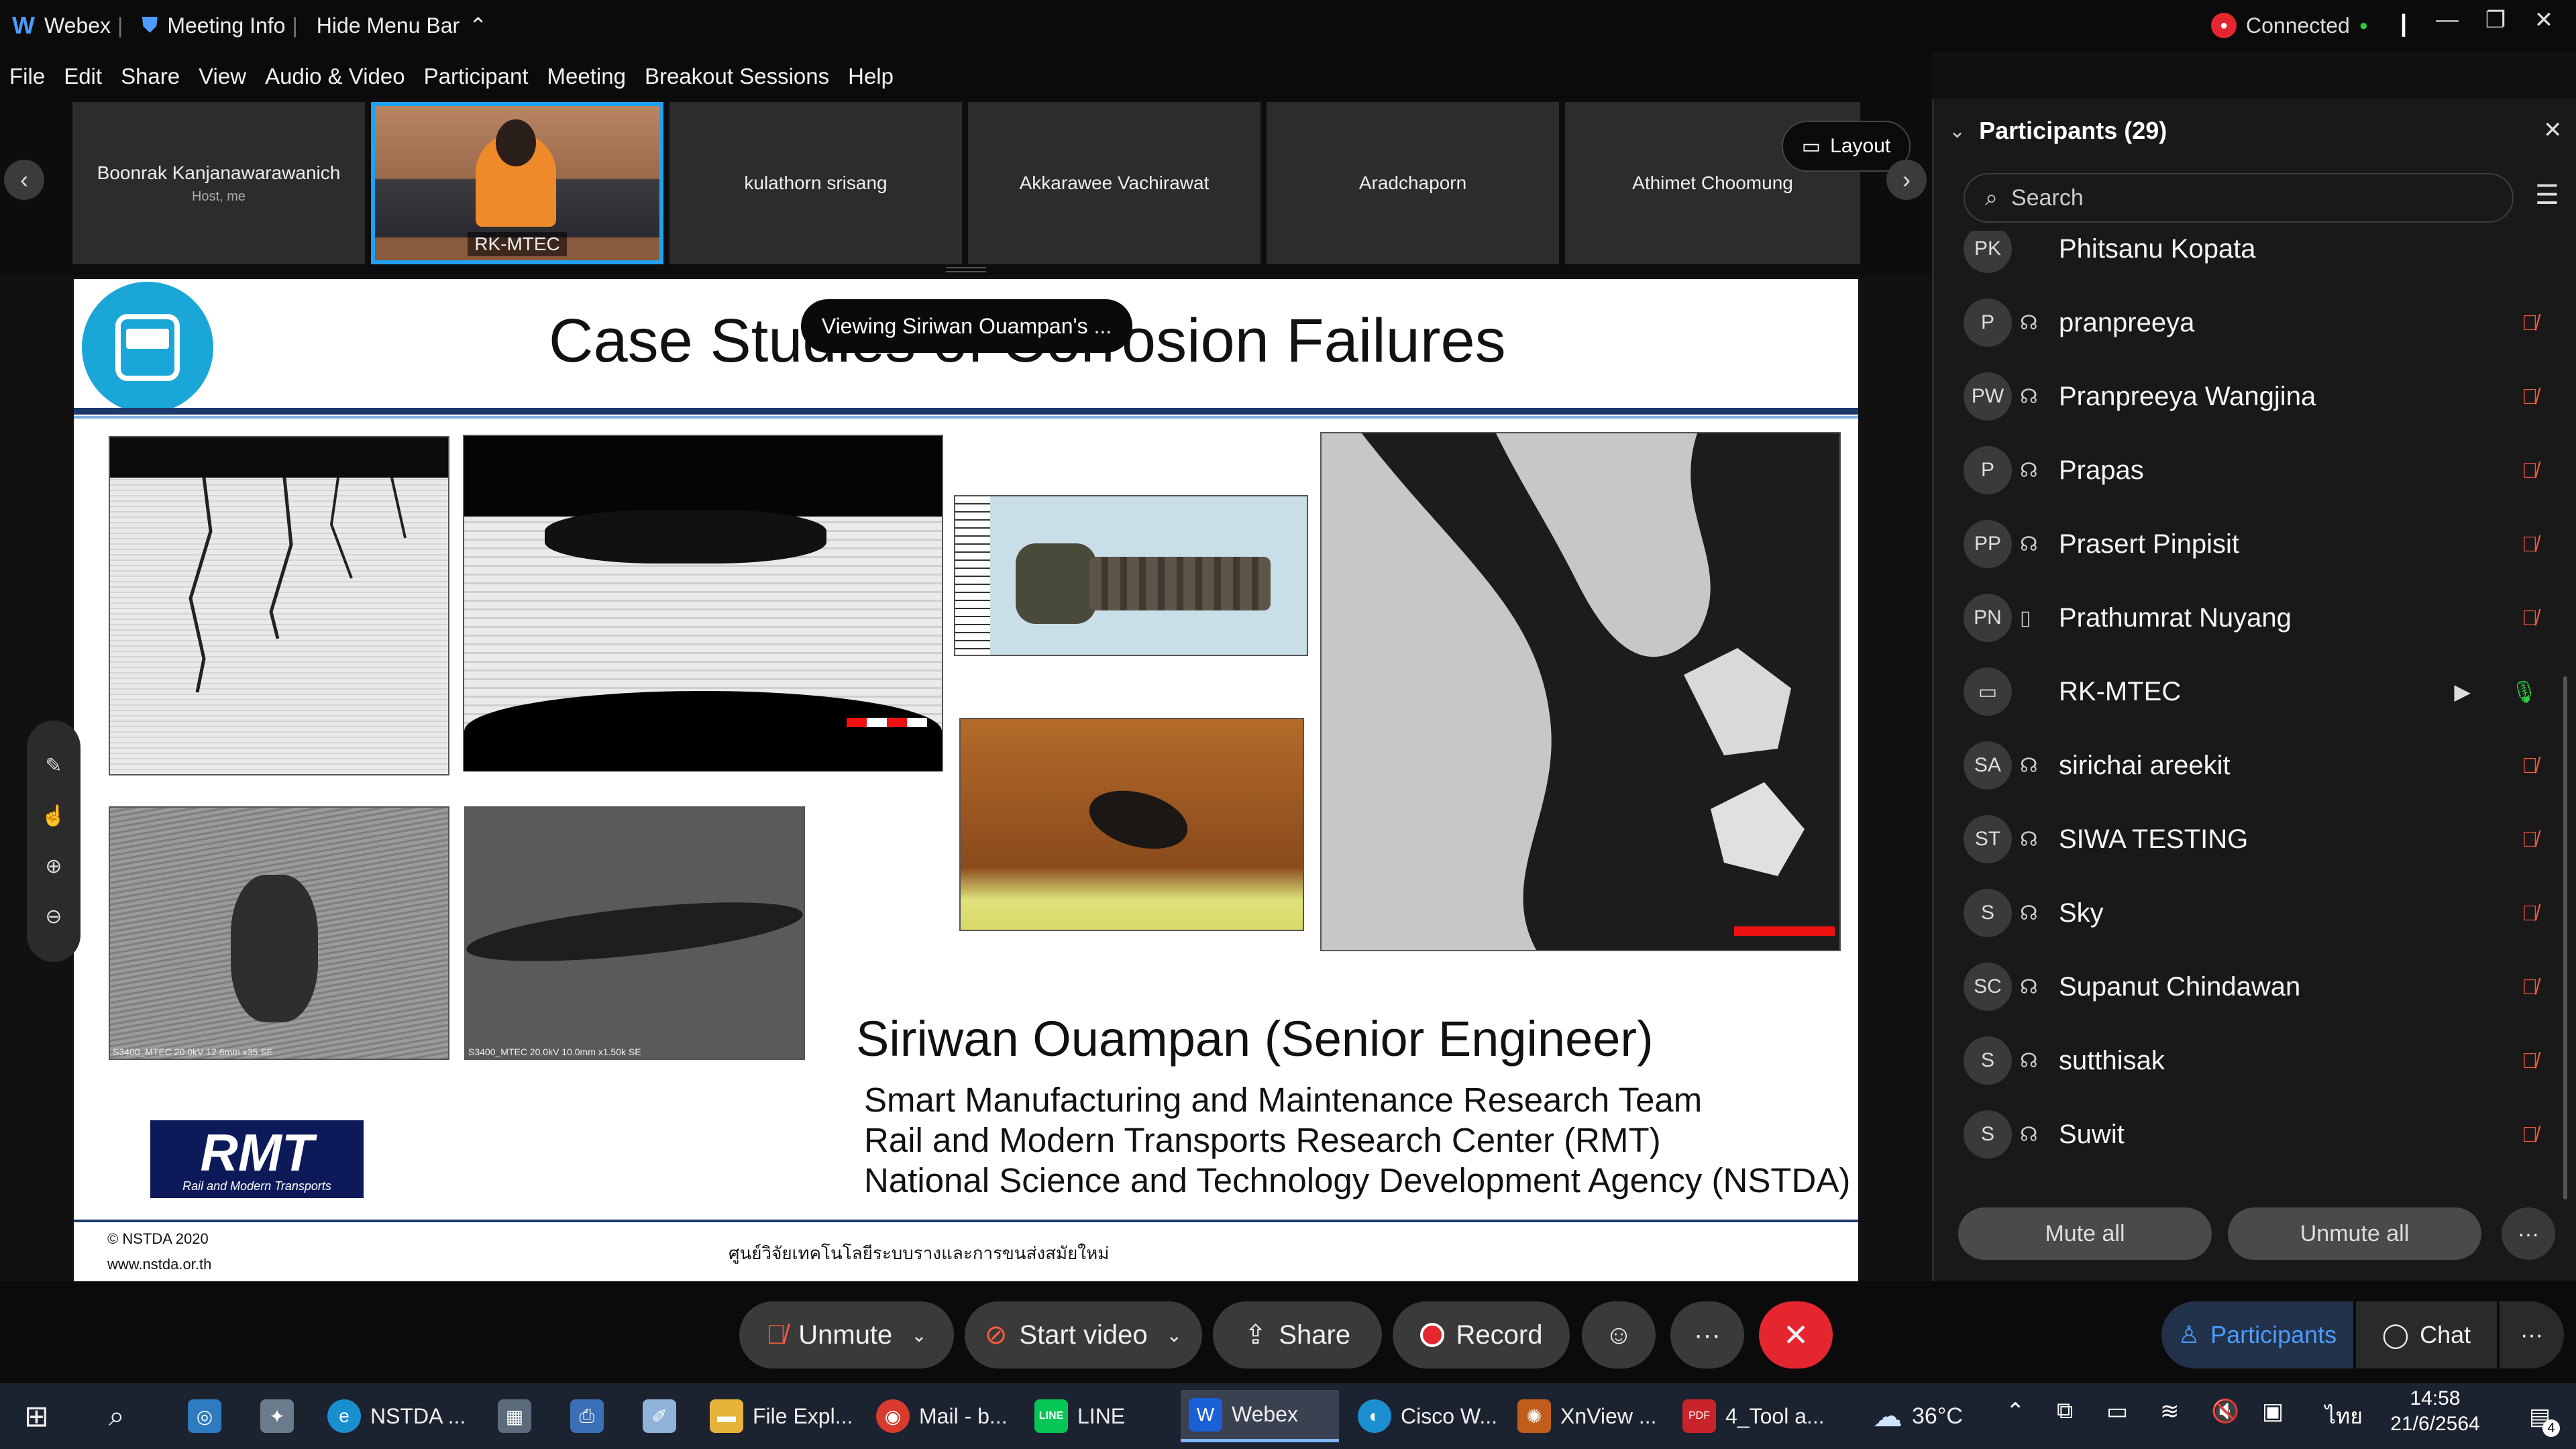  I want to click on meeting-info-button: ⛊ Meeting Info, so click(213, 25).